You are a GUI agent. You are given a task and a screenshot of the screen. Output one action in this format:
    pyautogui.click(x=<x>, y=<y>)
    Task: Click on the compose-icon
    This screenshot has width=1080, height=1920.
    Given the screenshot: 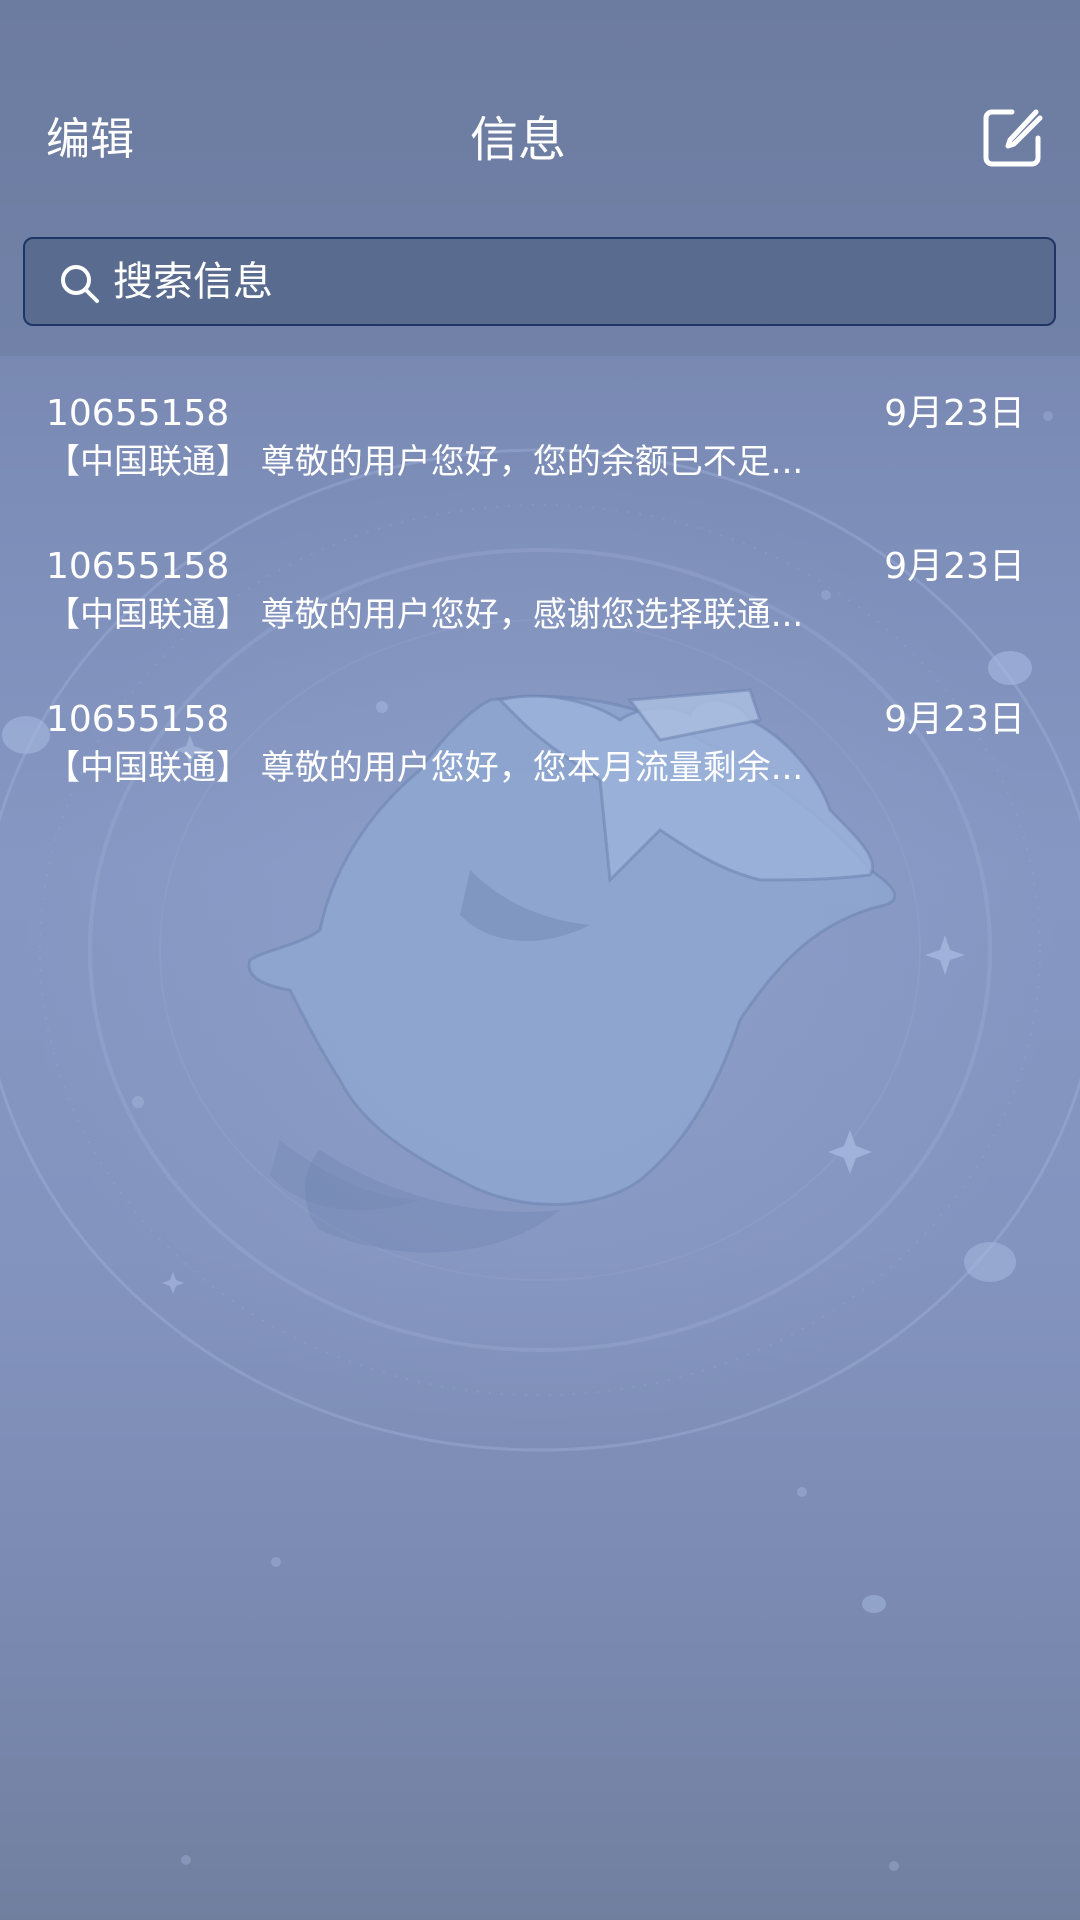 What is the action you would take?
    pyautogui.click(x=1013, y=138)
    